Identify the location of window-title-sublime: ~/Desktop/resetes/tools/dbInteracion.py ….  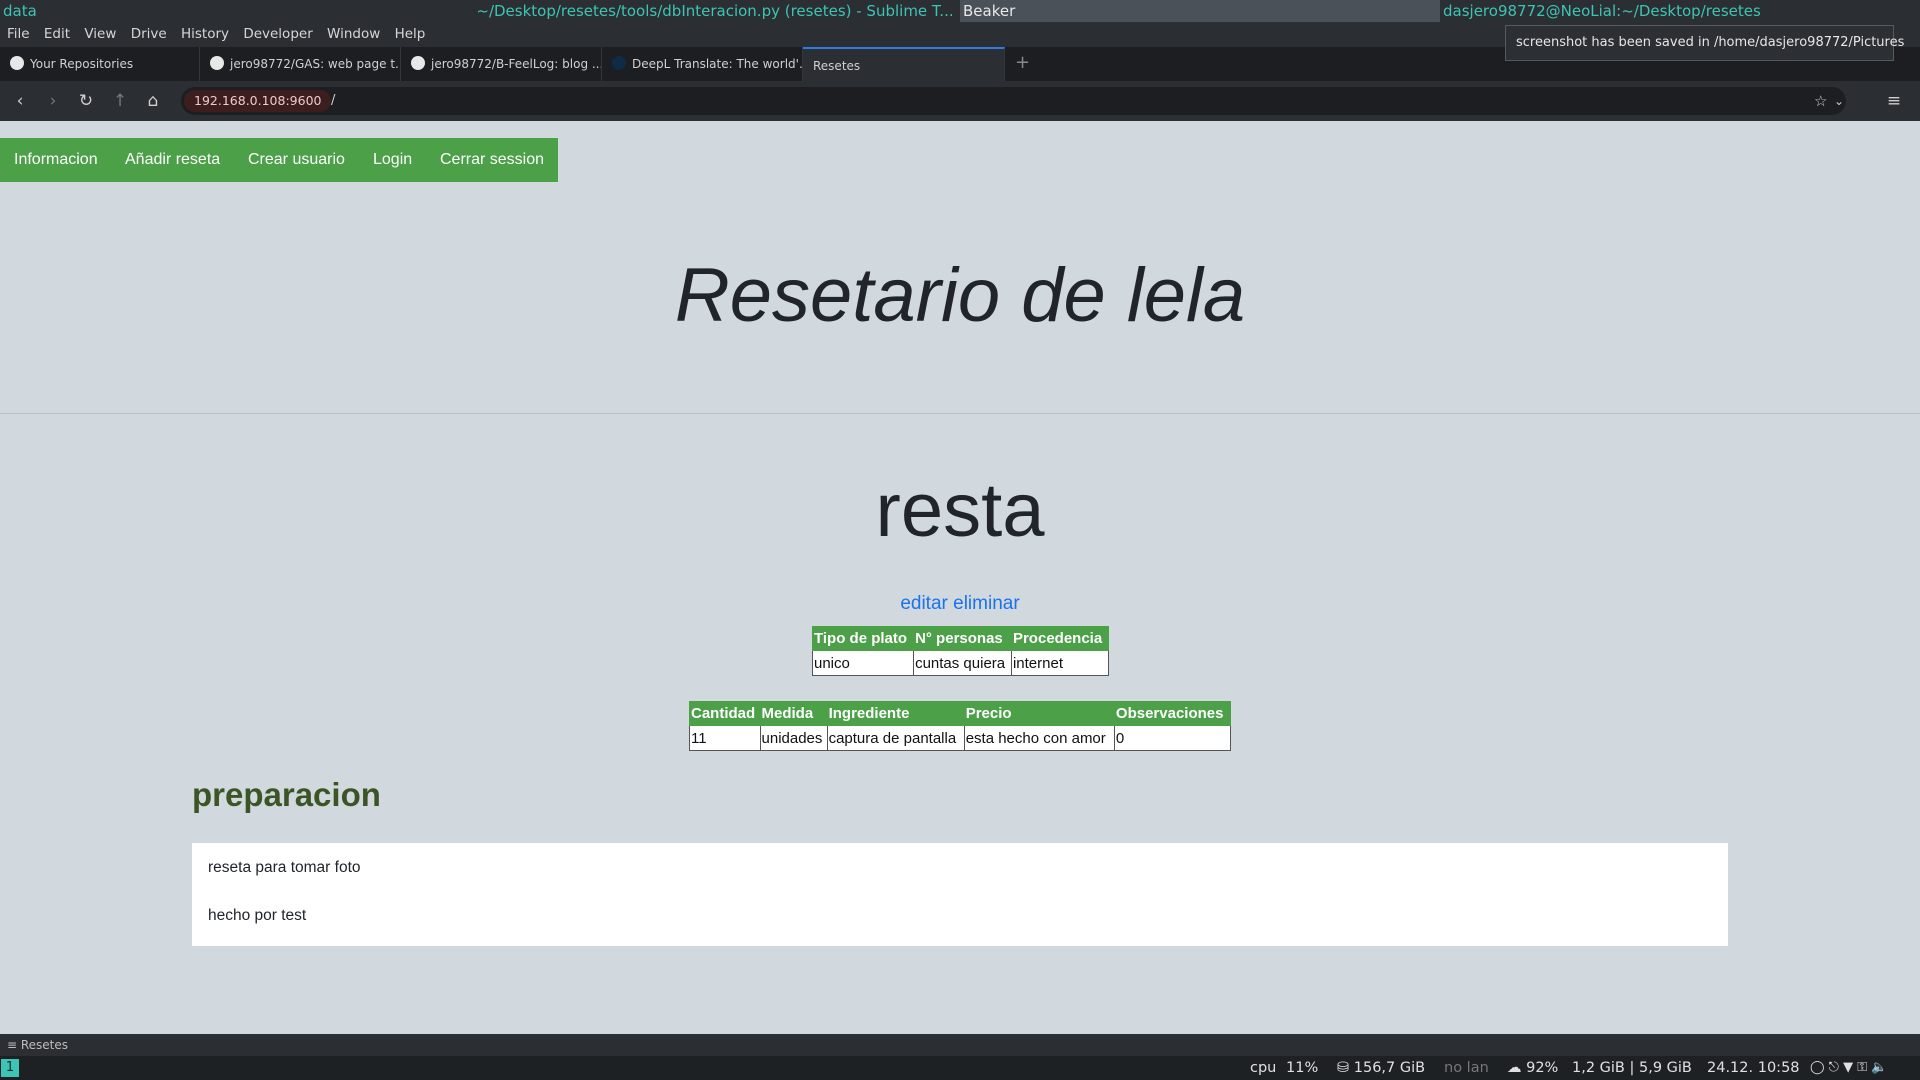
(715, 11).